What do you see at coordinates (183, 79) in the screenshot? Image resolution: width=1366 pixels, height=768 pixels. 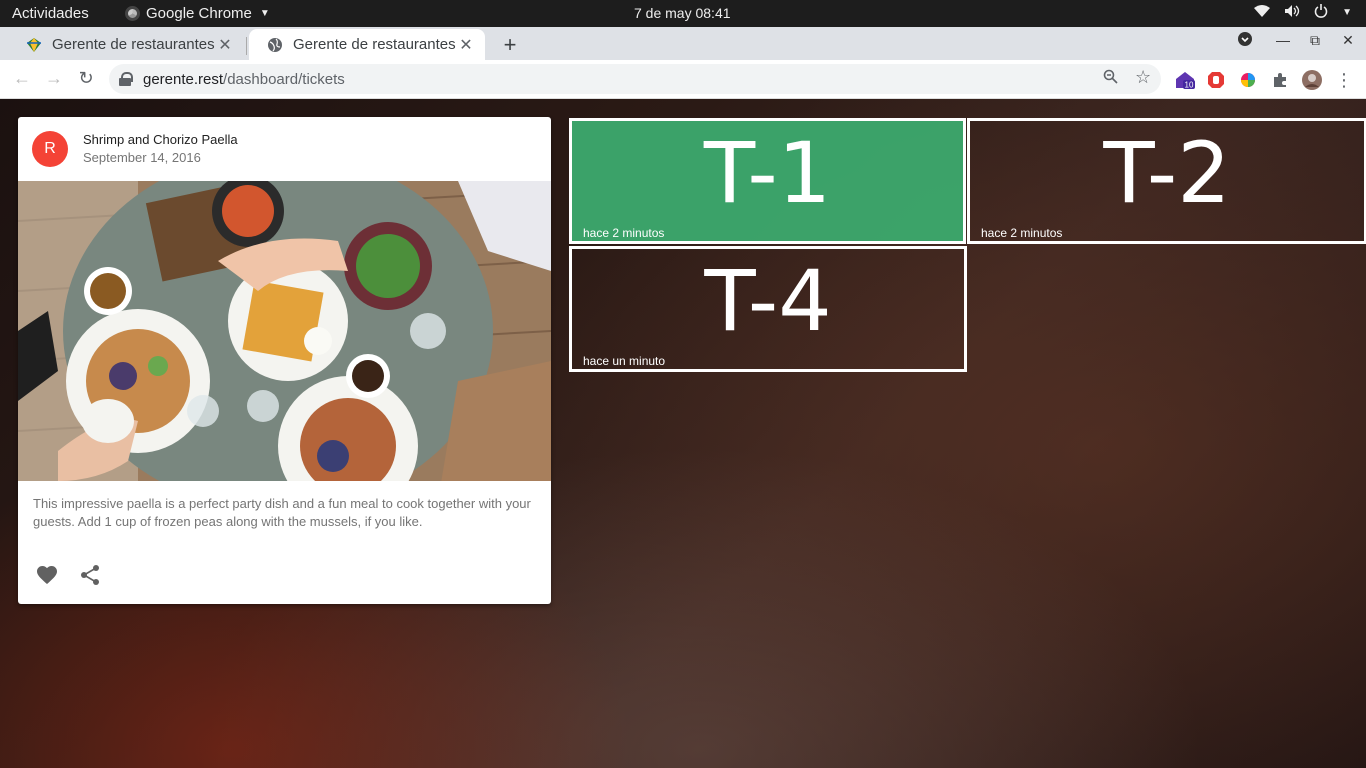 I see `url-host: gerente.rest` at bounding box center [183, 79].